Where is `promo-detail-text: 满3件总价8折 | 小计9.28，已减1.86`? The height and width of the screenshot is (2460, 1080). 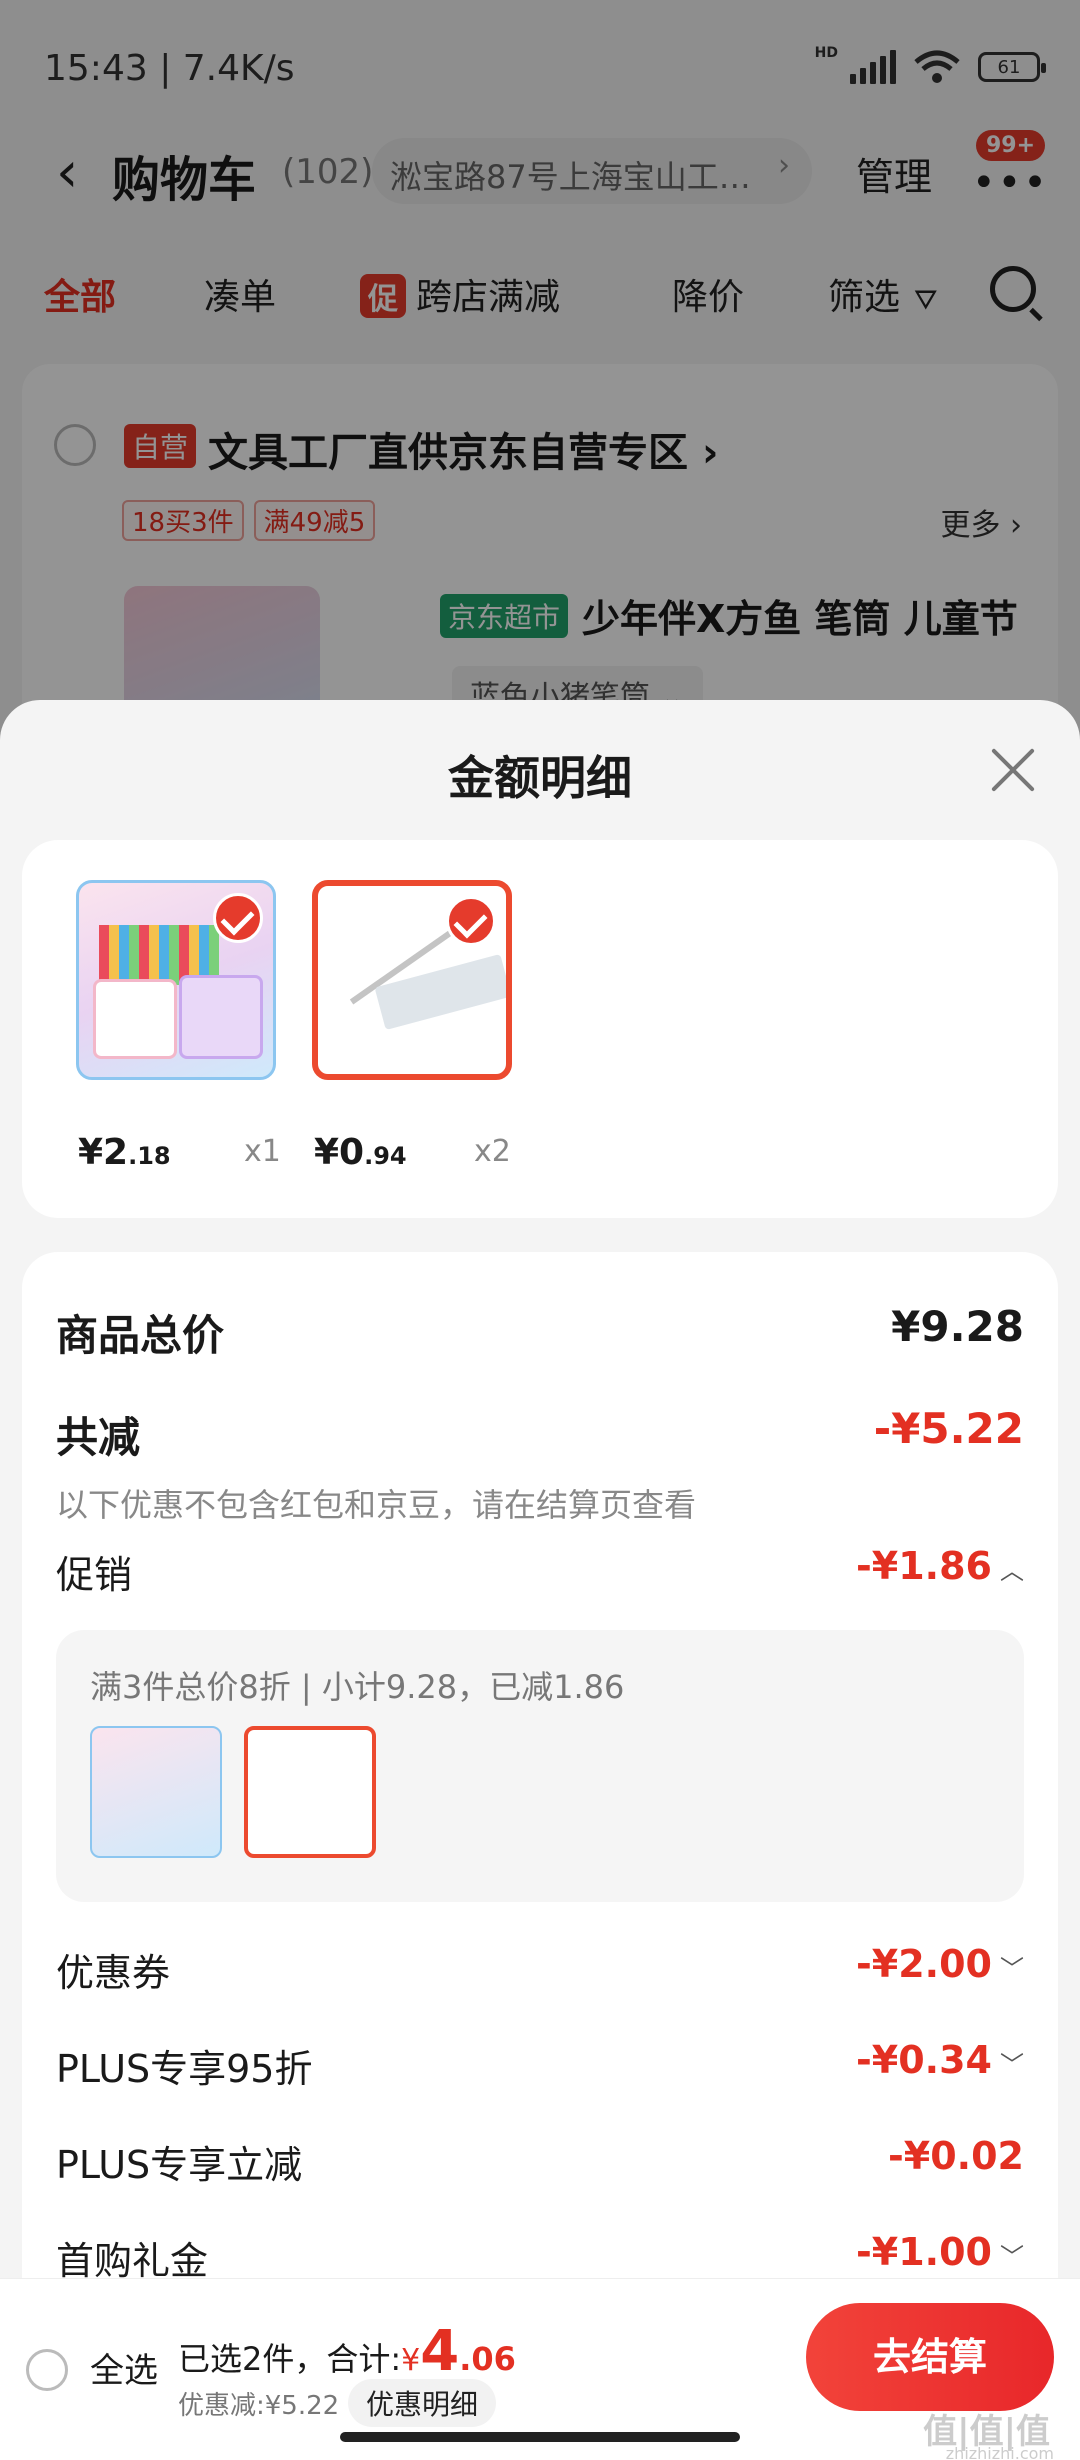
promo-detail-text: 满3件总价8折 | 小计9.28，已减1.86 is located at coordinates (357, 1687).